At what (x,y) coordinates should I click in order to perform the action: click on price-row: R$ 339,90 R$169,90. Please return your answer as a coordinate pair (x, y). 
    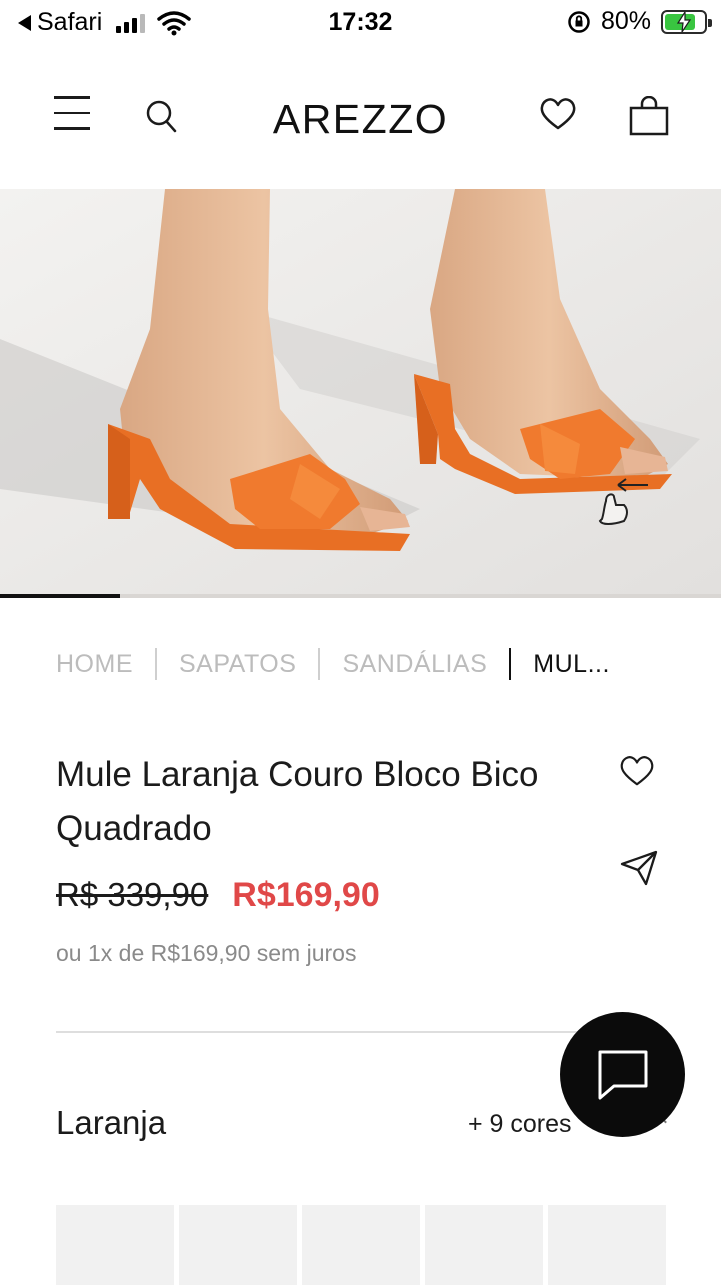
    Looking at the image, I should click on (218, 895).